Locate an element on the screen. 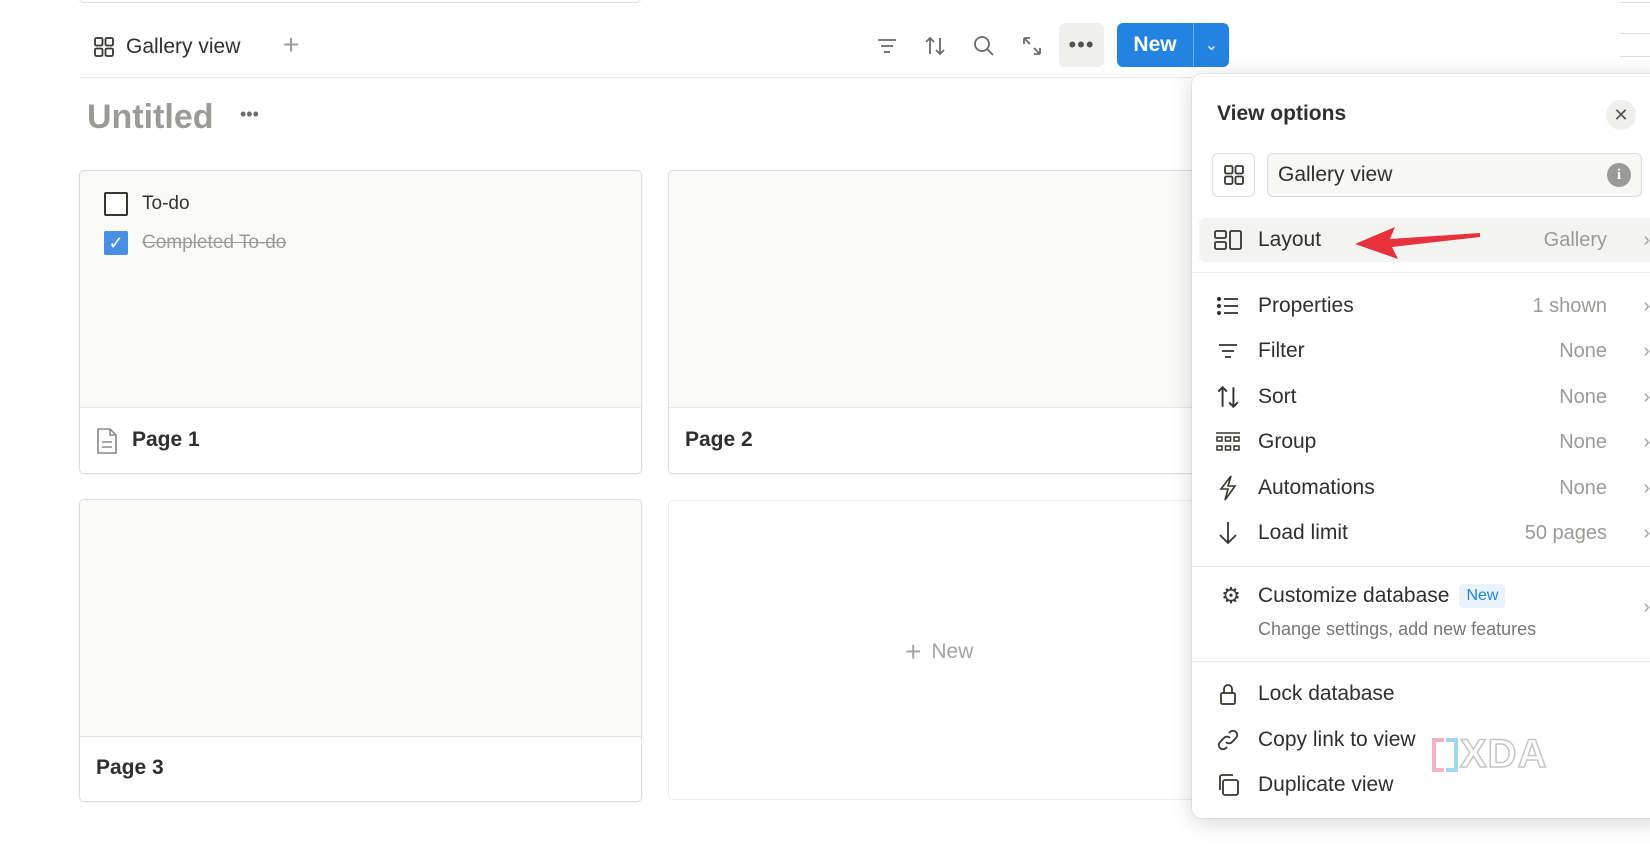 The image size is (1650, 847). tab-gallery-view: Gallery view is located at coordinates (166, 47).